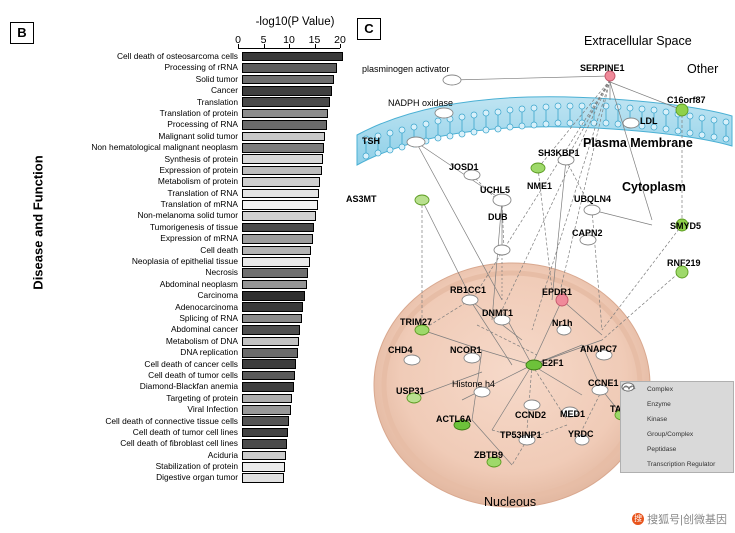 This screenshot has width=735, height=533. What do you see at coordinates (452, 80) in the screenshot?
I see `node-plasminogen-activator` at bounding box center [452, 80].